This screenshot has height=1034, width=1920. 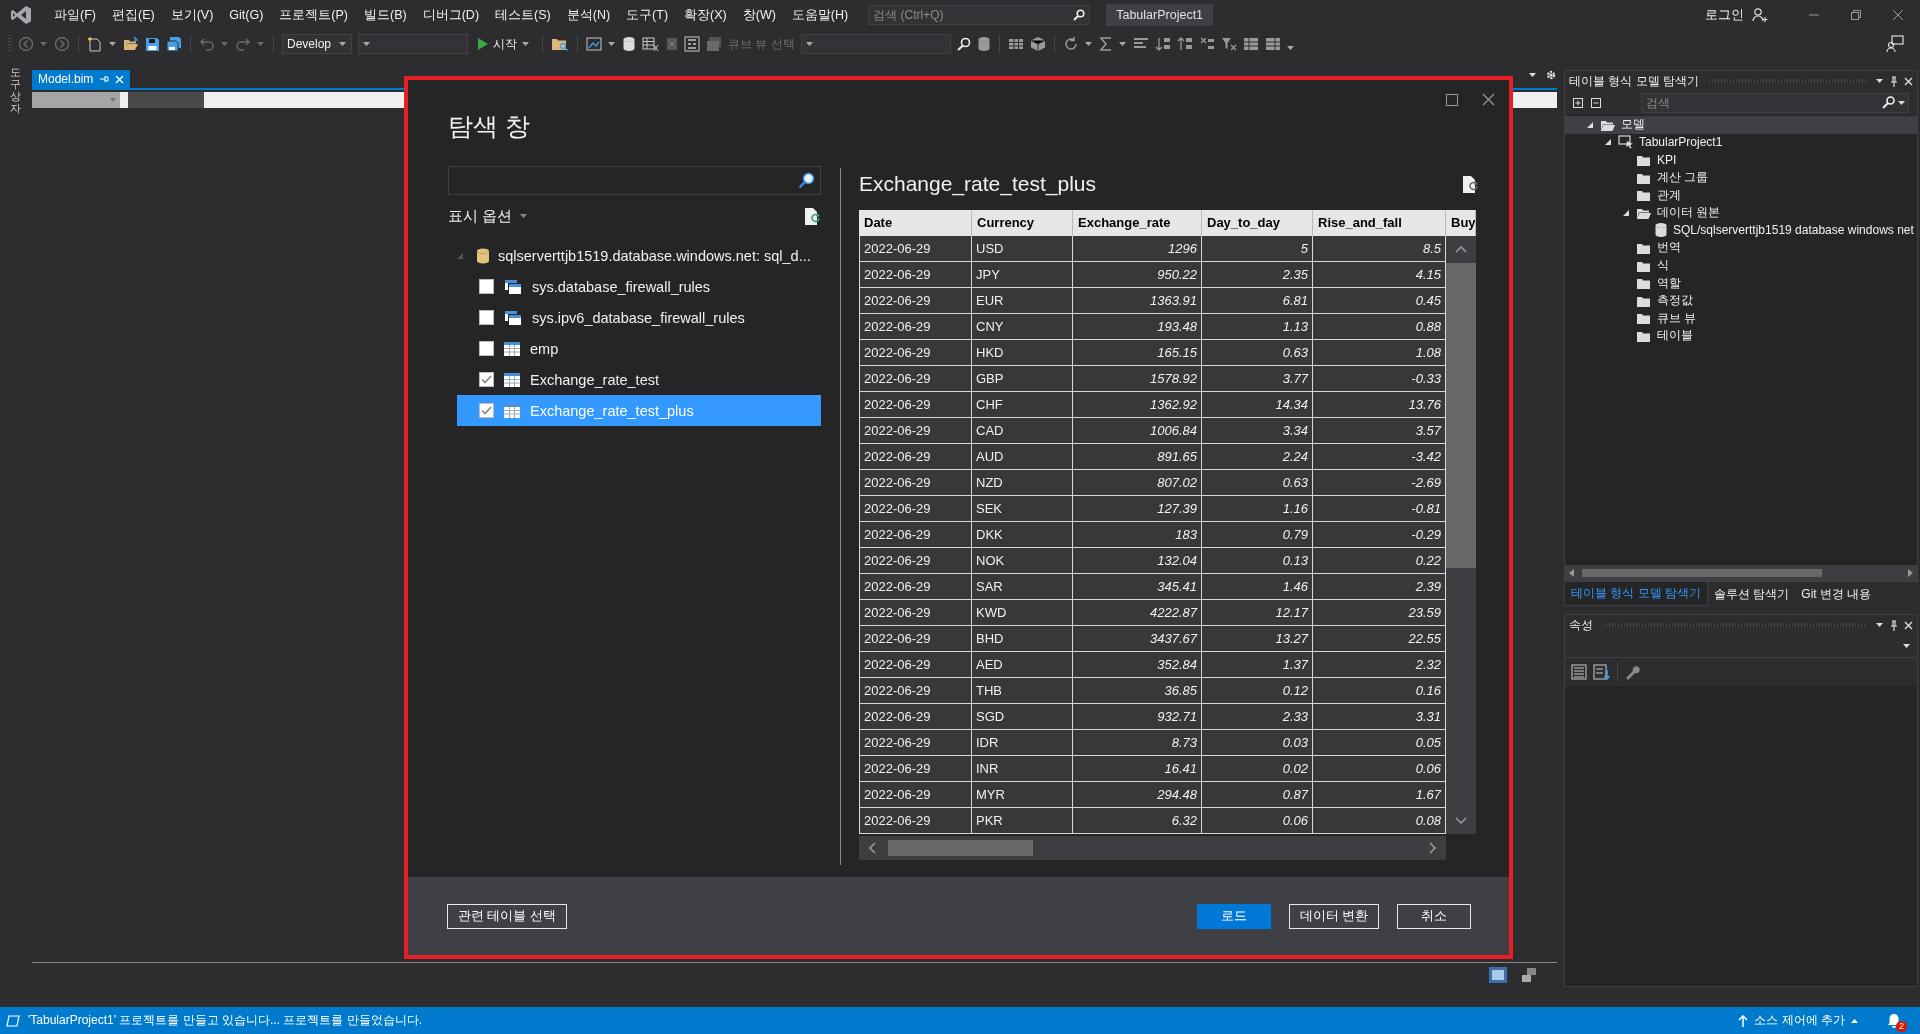 I want to click on scroll-down-icon, so click(x=1461, y=820).